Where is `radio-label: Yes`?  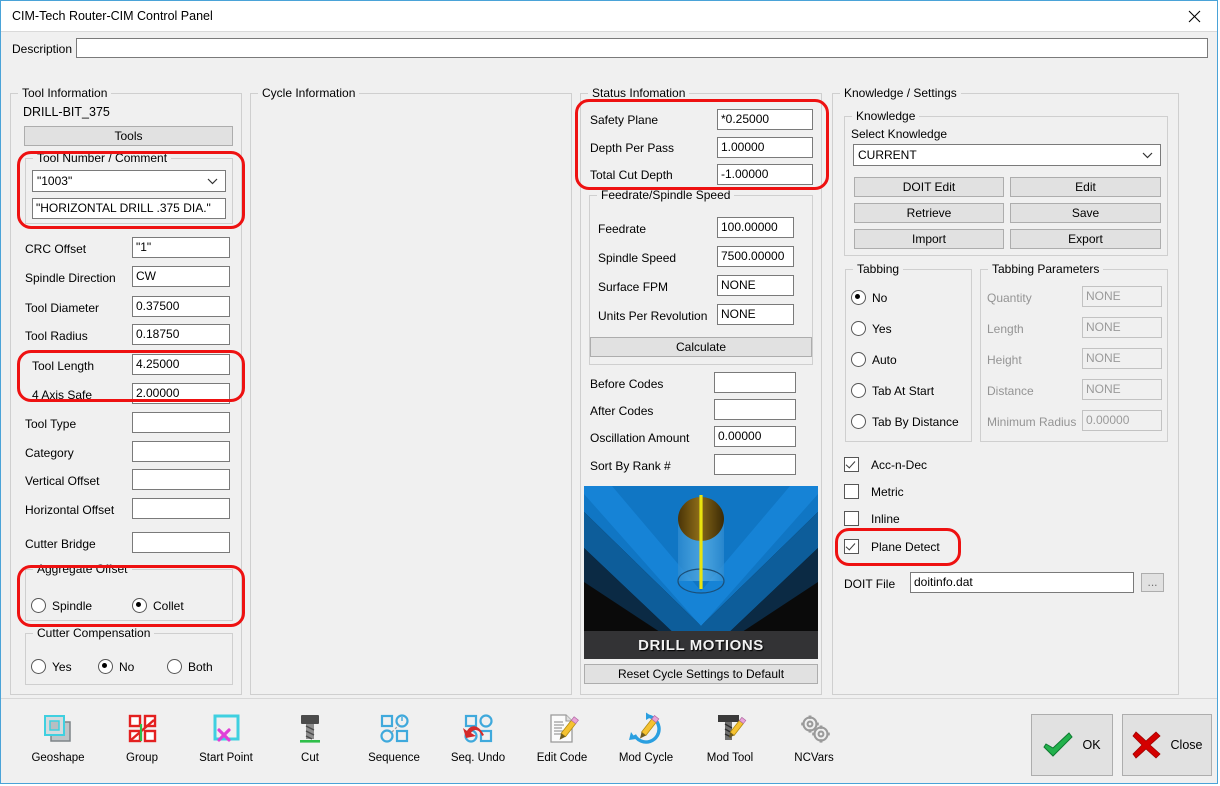 radio-label: Yes is located at coordinates (62, 666).